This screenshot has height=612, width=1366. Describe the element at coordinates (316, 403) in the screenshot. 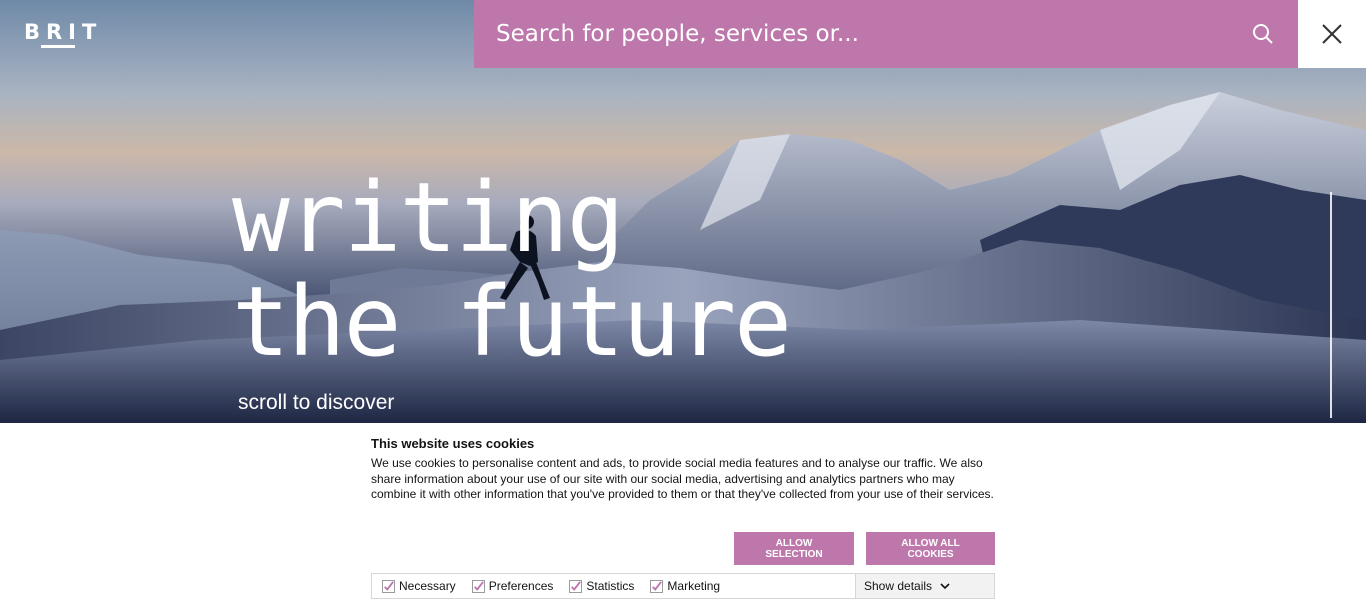

I see `scroll-to-discover: scroll to discover` at that location.